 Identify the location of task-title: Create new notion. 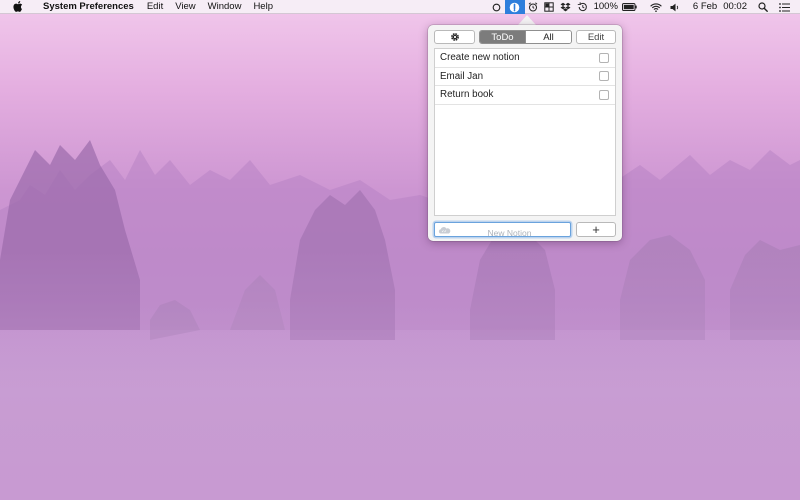
(480, 58).